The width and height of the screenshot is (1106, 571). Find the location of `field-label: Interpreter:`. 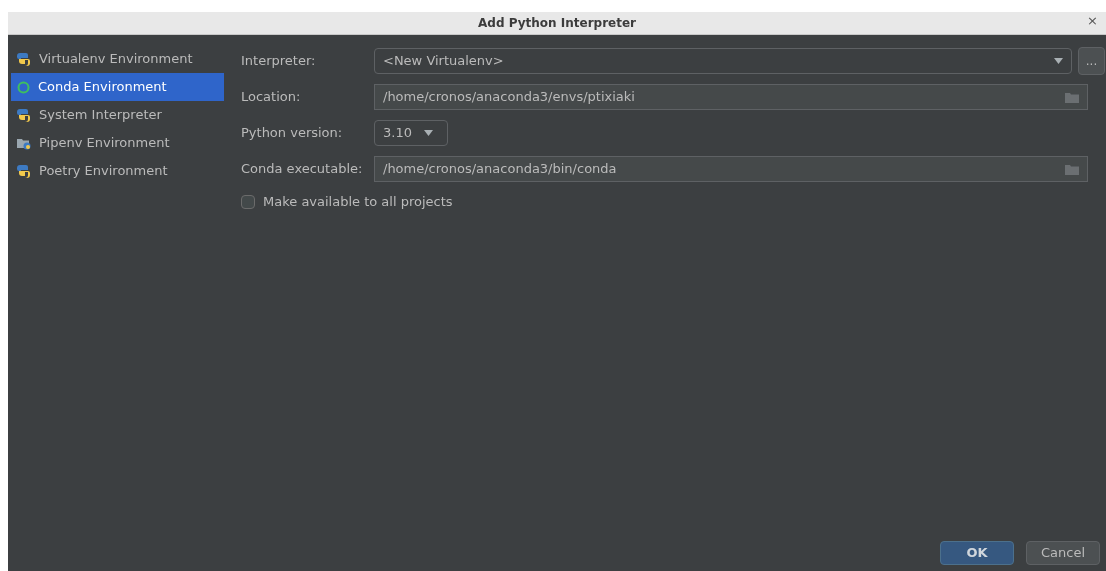

field-label: Interpreter: is located at coordinates (279, 61).